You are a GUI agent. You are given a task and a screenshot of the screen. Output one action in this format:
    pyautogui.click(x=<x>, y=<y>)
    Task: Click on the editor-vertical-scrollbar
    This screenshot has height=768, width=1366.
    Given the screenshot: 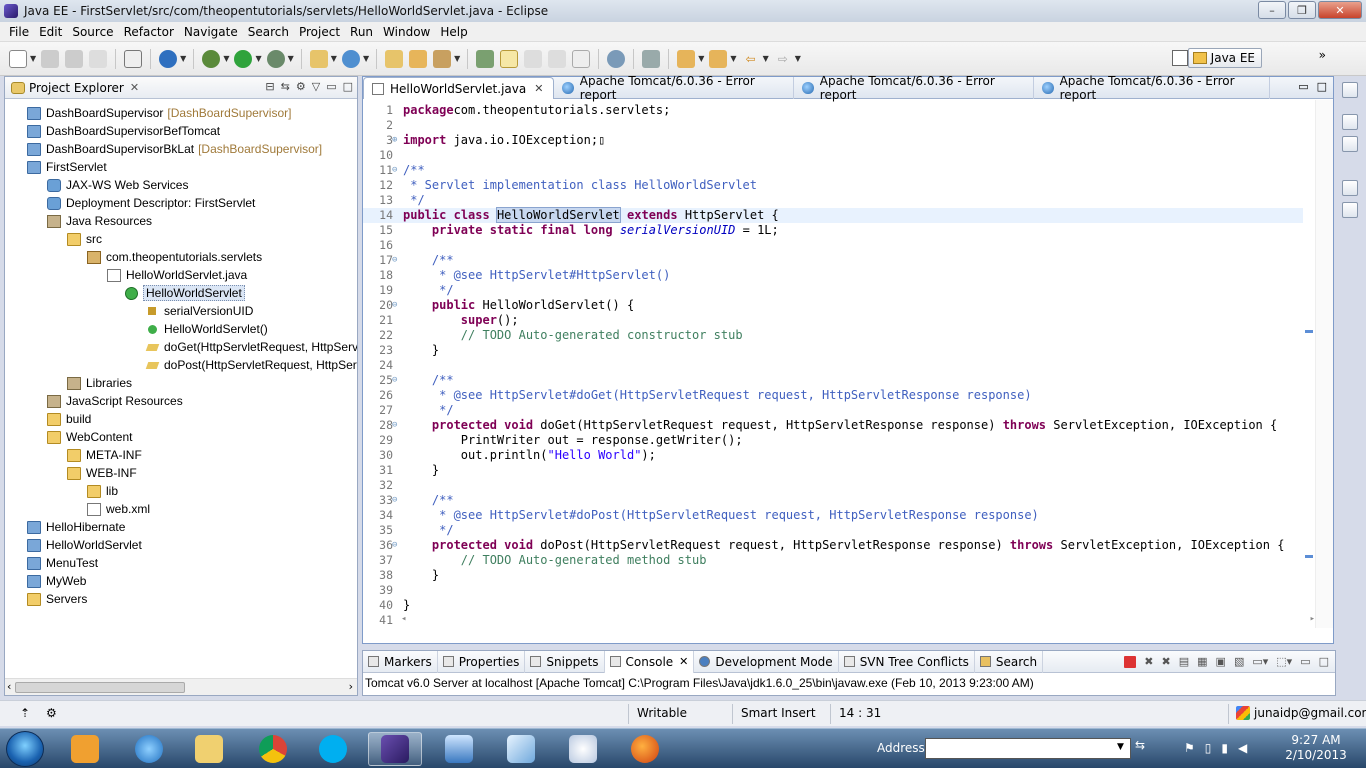 What is the action you would take?
    pyautogui.click(x=1324, y=364)
    